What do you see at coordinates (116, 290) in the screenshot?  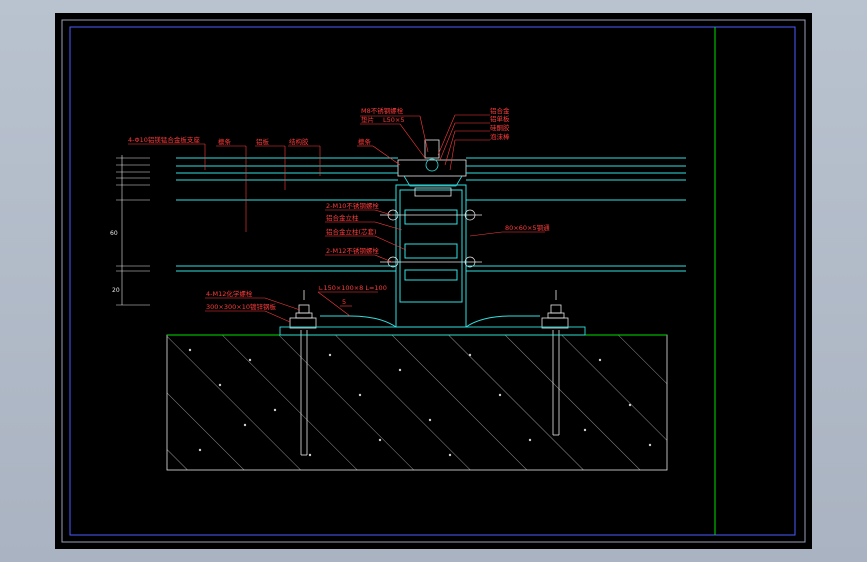 I see `dimension-20: 20` at bounding box center [116, 290].